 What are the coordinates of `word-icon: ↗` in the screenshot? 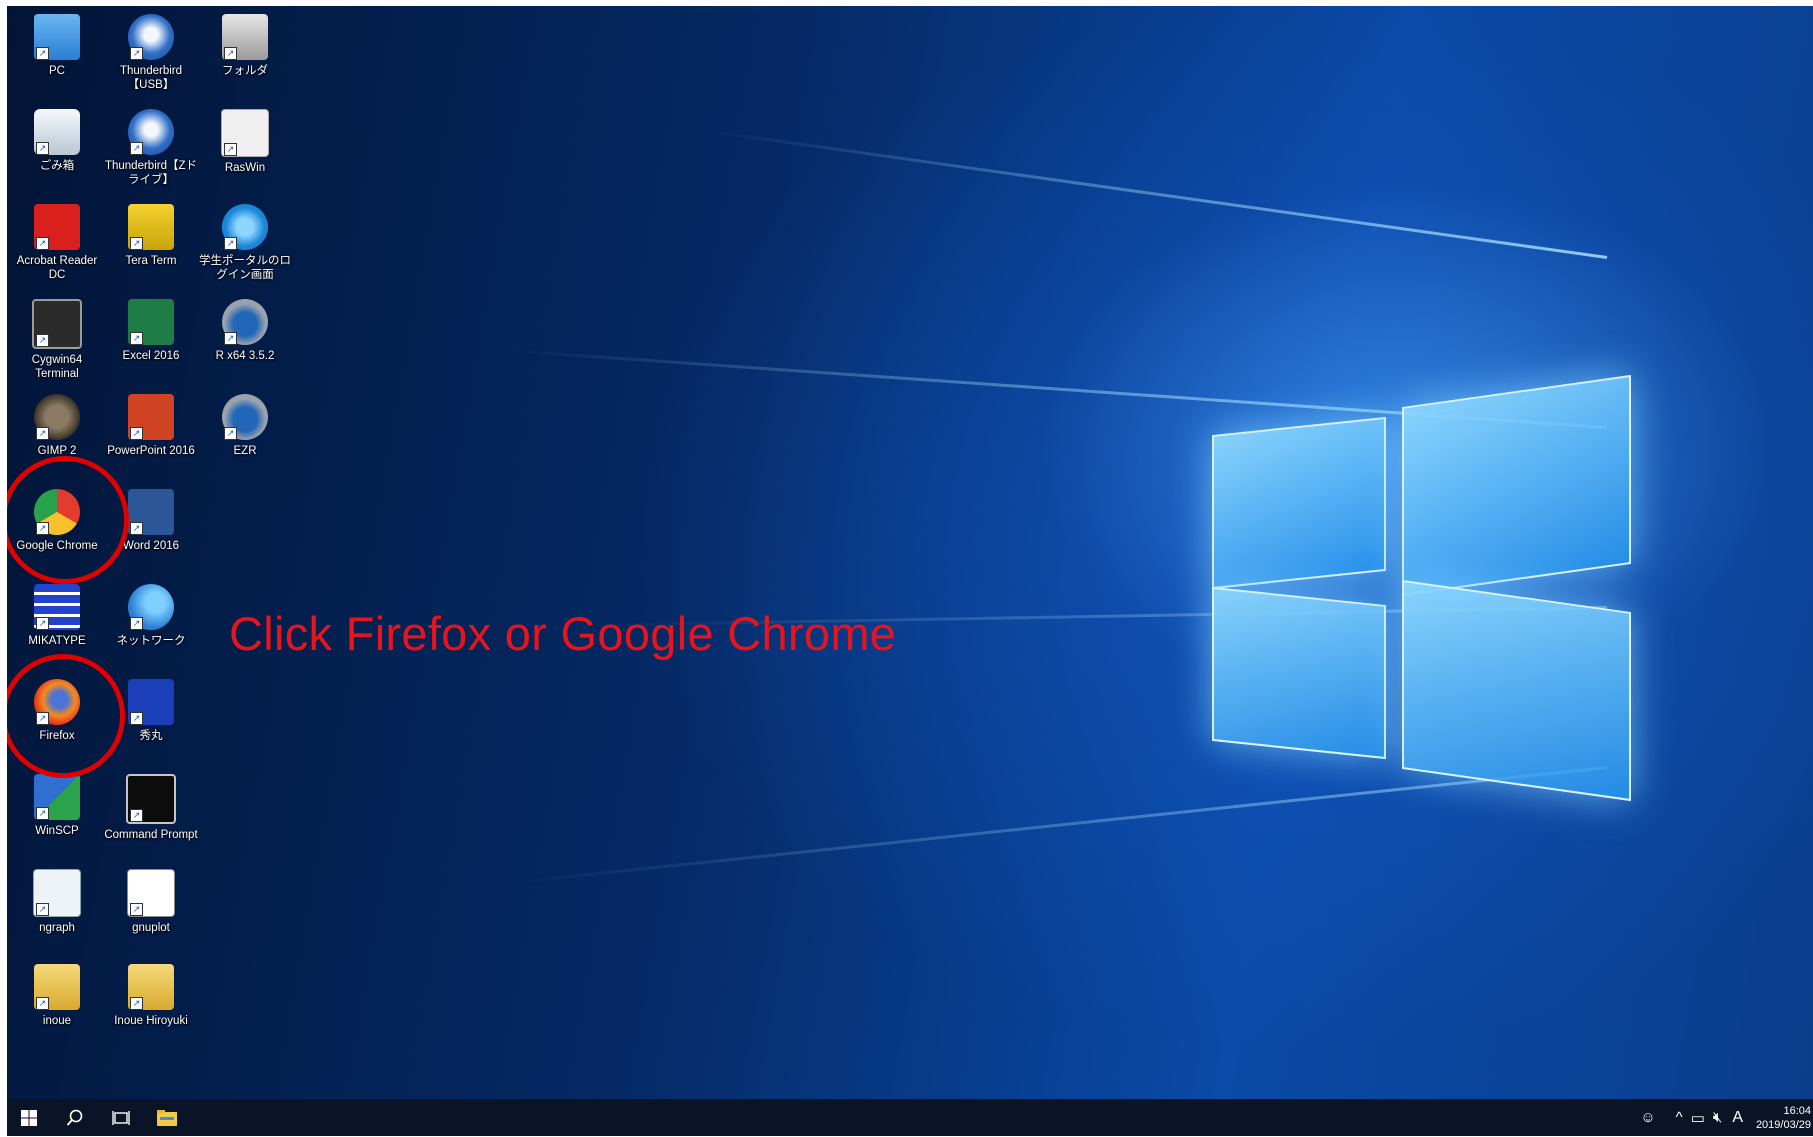 It's located at (151, 512).